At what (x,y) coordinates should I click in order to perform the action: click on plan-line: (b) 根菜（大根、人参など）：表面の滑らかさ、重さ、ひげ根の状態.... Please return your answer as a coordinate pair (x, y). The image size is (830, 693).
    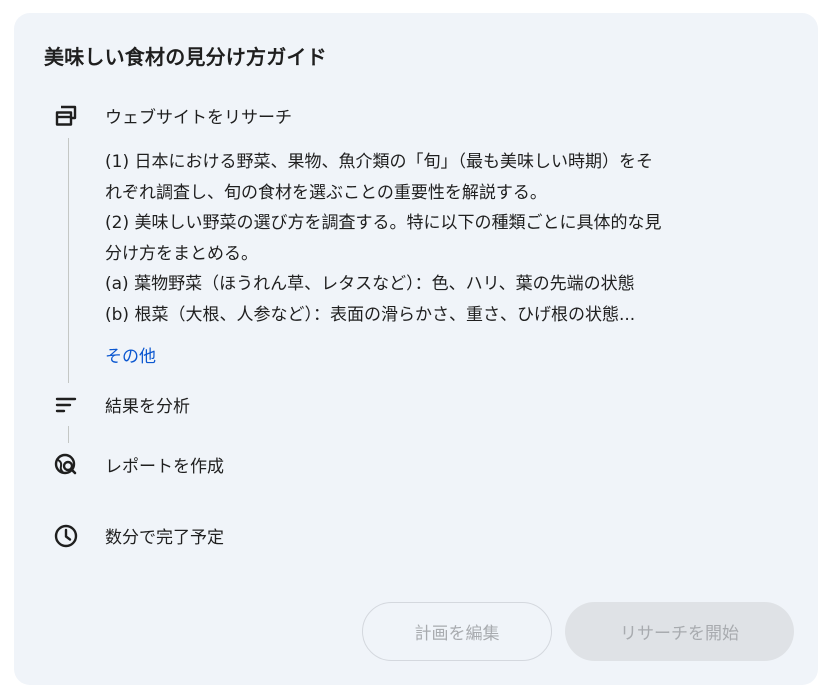
    Looking at the image, I should click on (370, 314).